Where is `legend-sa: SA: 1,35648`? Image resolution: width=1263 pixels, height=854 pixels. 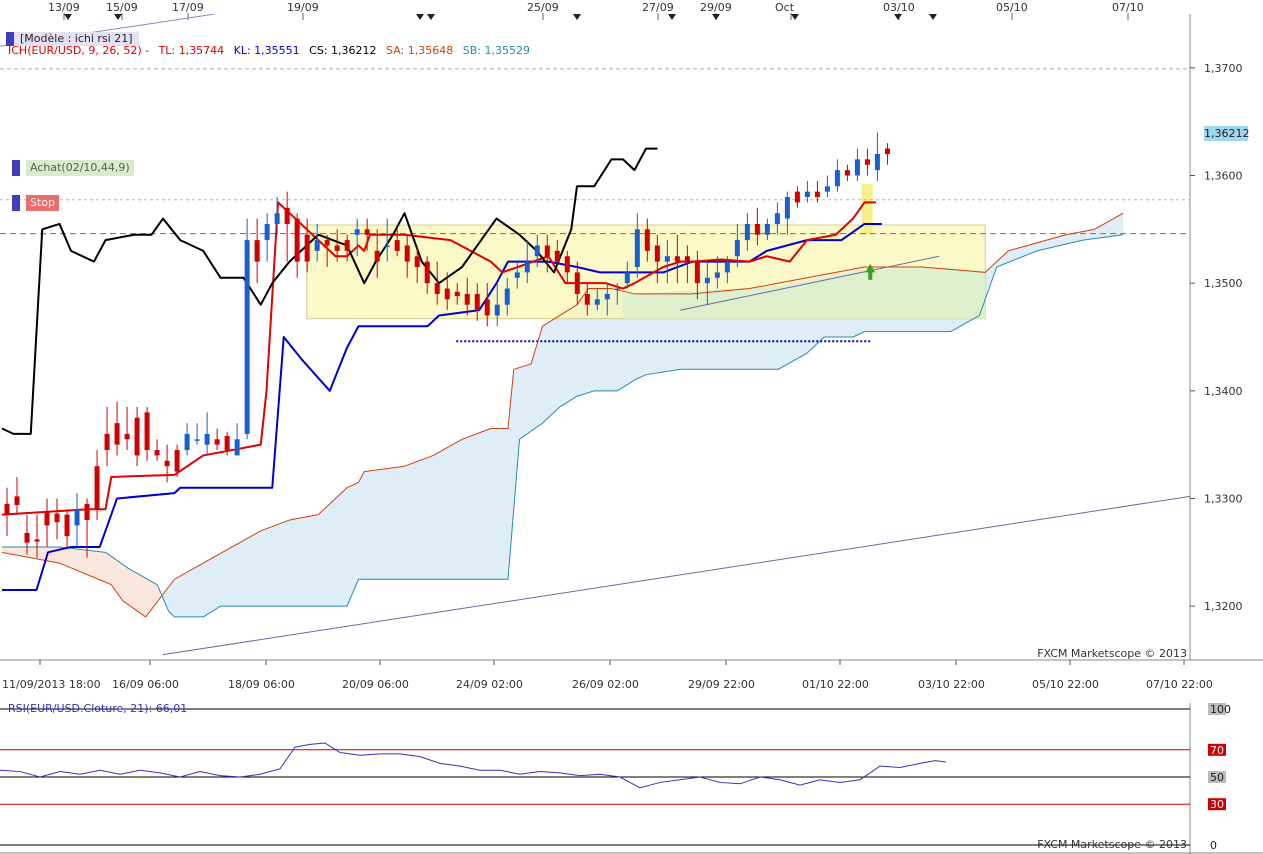
legend-sa: SA: 1,35648 is located at coordinates (420, 50).